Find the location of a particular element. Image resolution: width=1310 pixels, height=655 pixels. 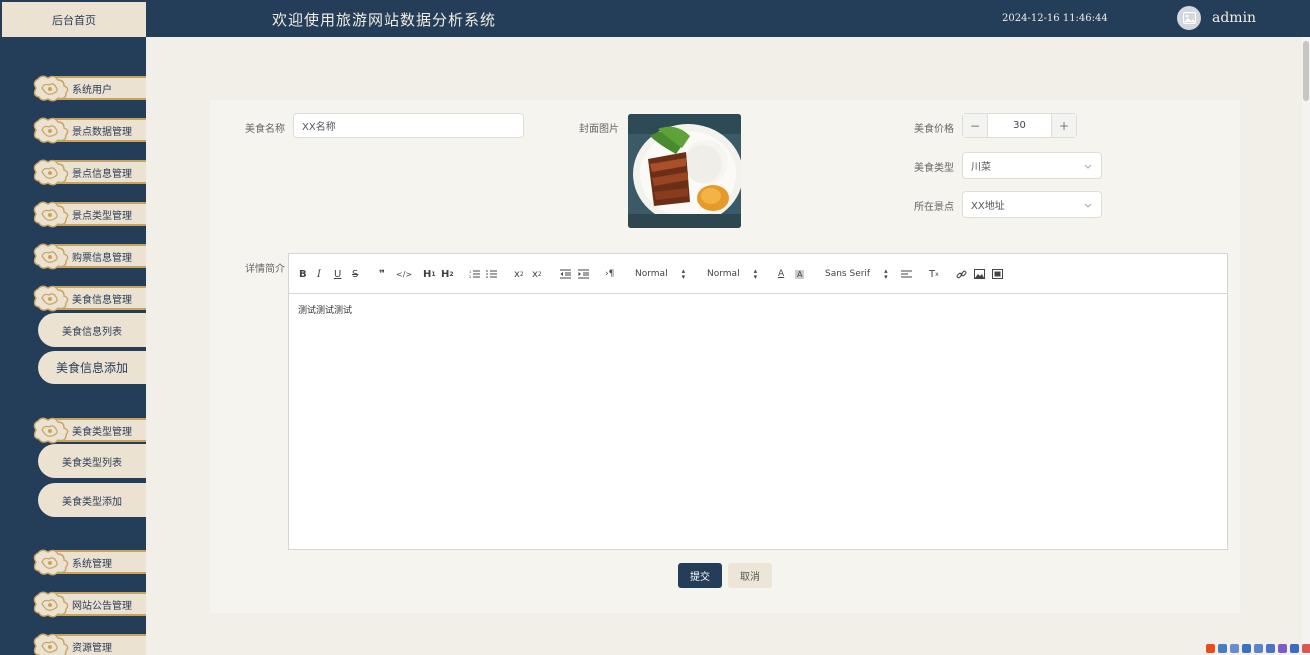

background-color-icon: A is located at coordinates (800, 274).